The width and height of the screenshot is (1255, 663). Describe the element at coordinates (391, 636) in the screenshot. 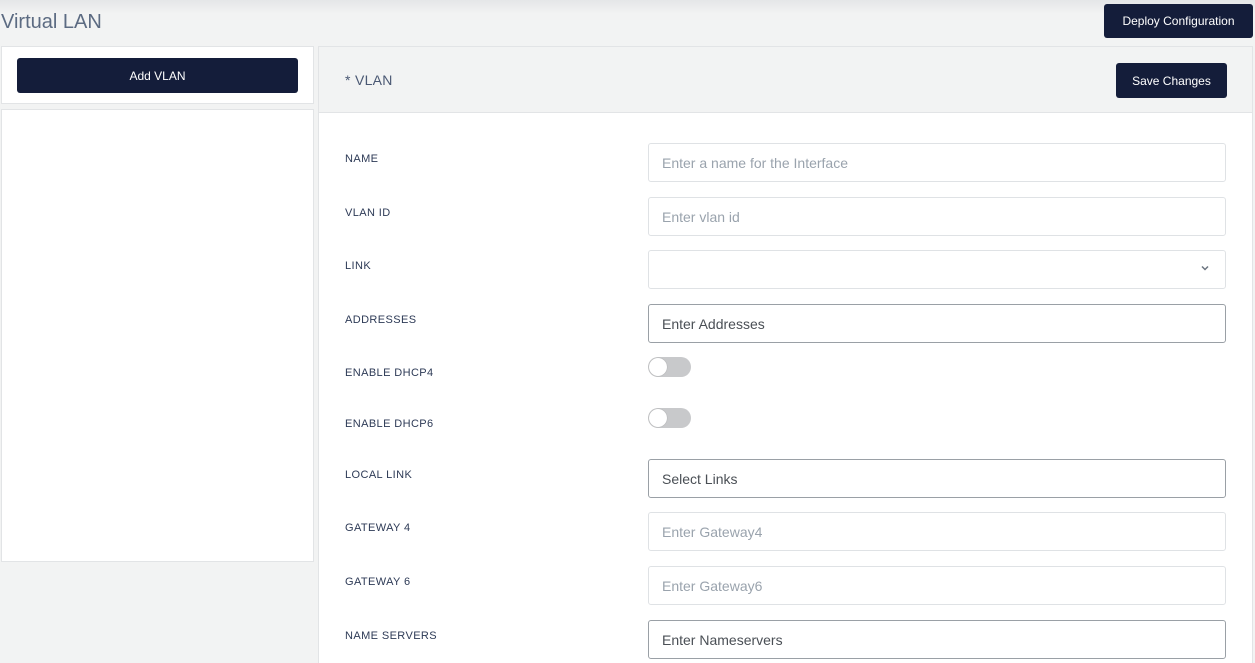

I see `name-servers-label: NAME SERVERS` at that location.